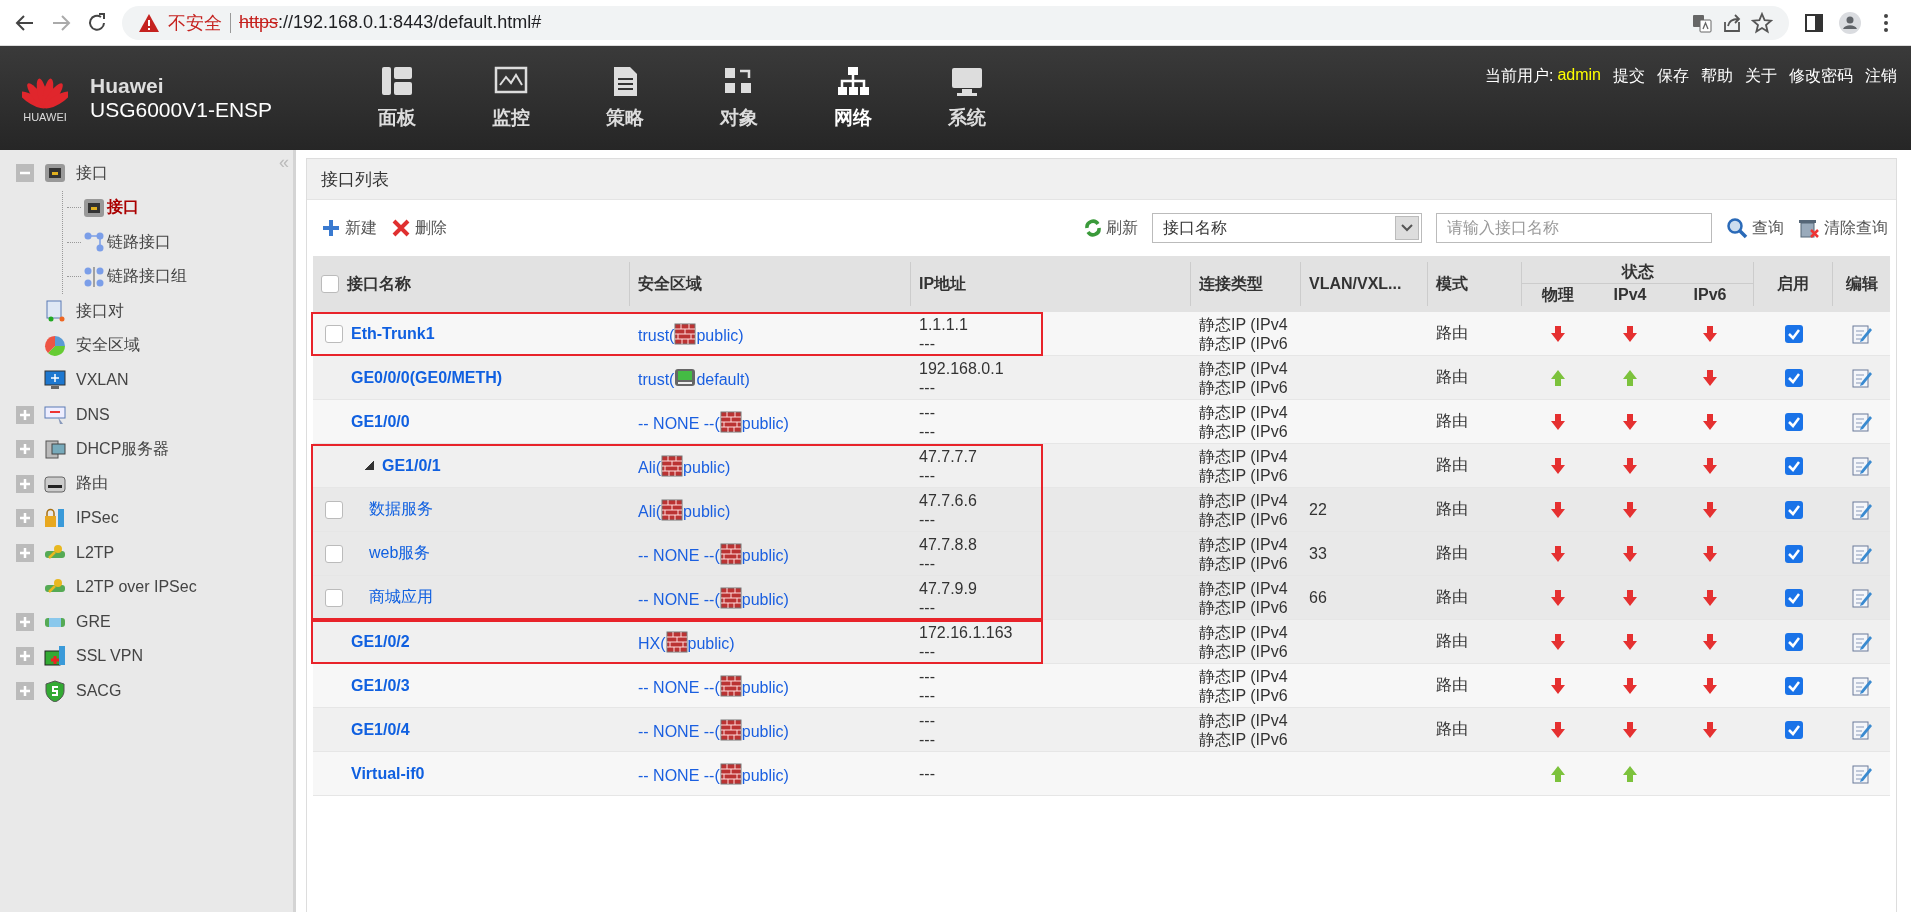 This screenshot has width=1911, height=912. I want to click on header-link: 注销, so click(1881, 76).